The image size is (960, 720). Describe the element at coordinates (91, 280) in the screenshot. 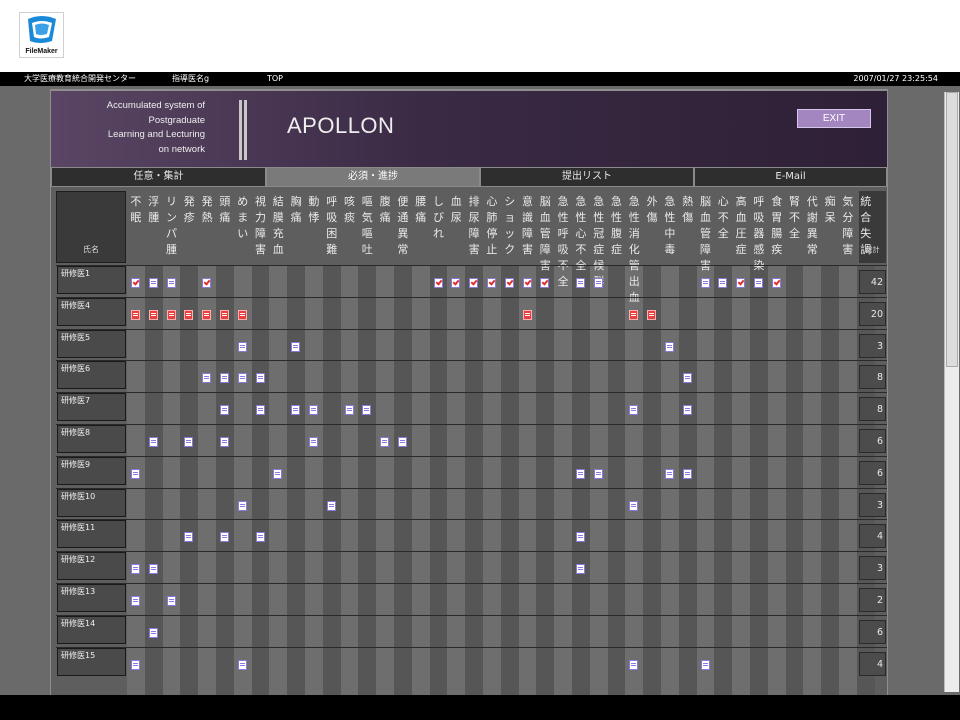

I see `resident-name: 研修医1` at that location.